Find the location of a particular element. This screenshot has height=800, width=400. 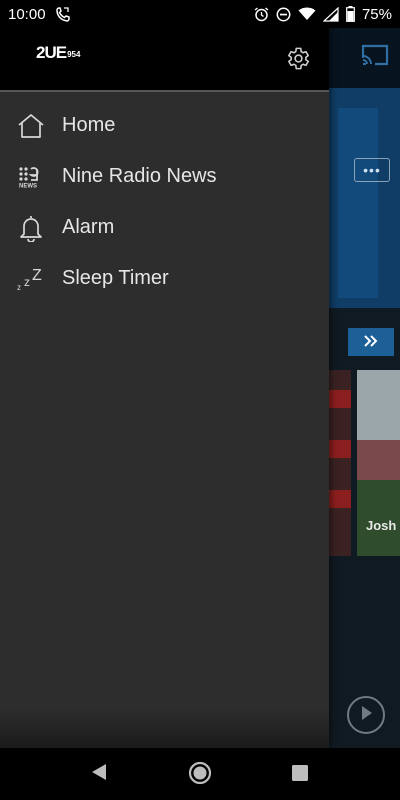

thumbnail-left is located at coordinates (340, 463).